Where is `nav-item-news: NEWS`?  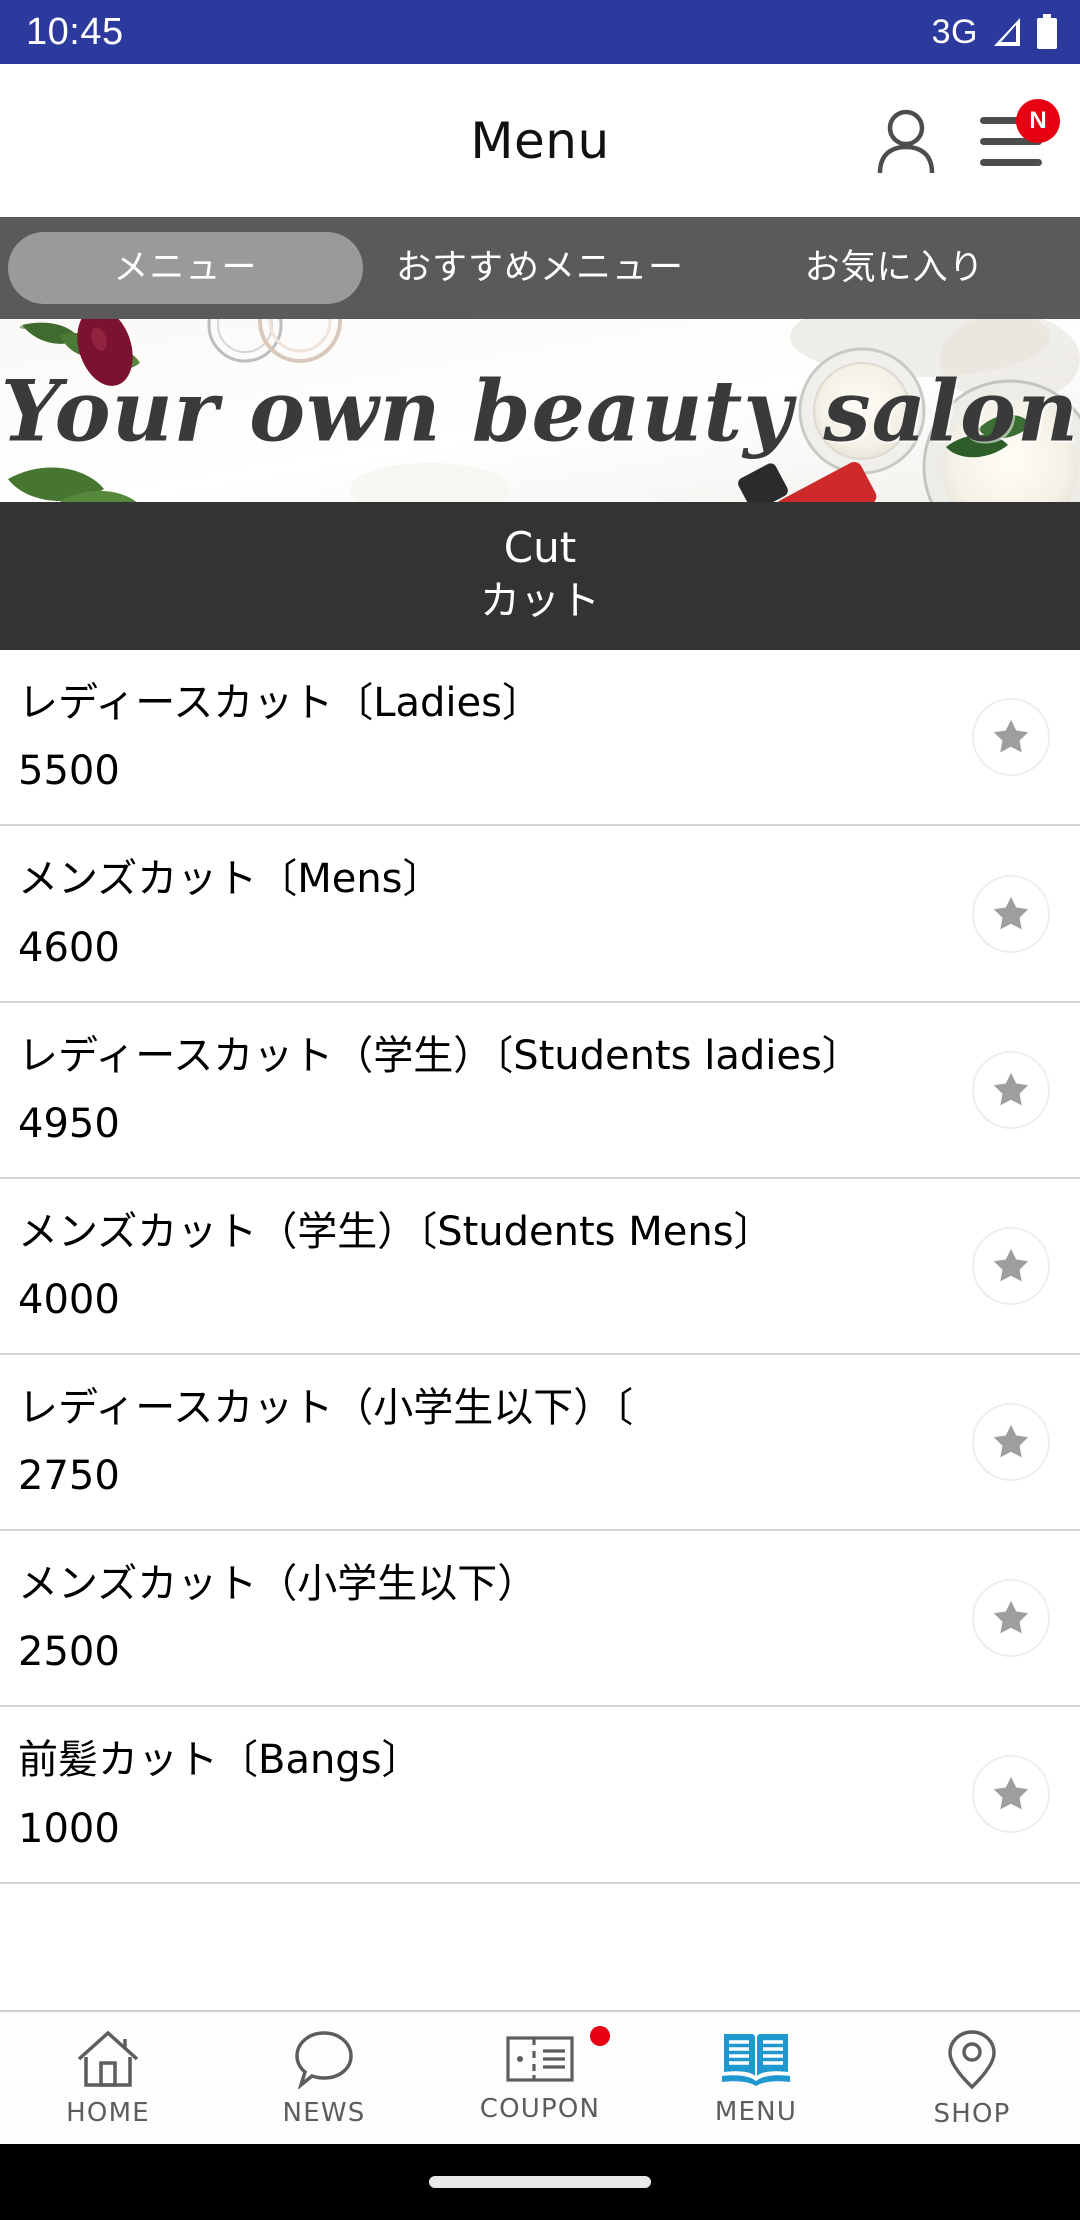
nav-item-news: NEWS is located at coordinates (324, 2078).